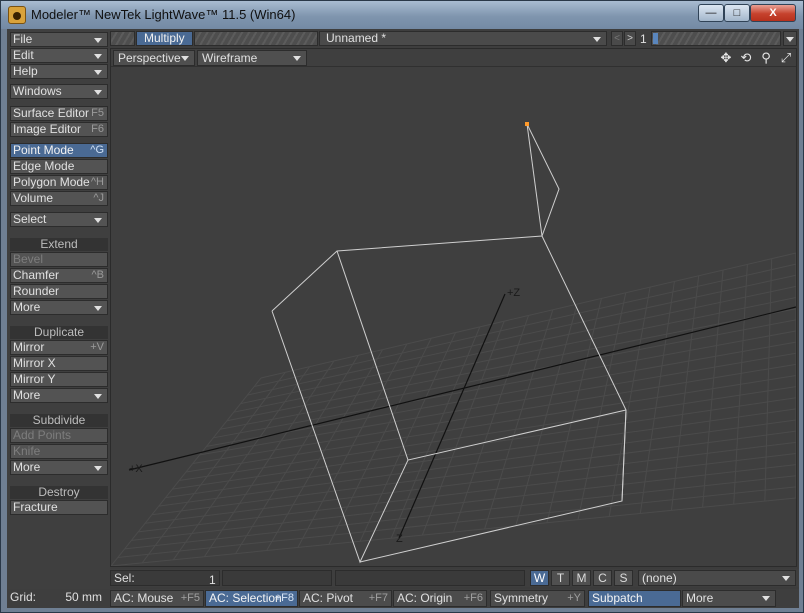 The image size is (804, 613). What do you see at coordinates (766, 58) in the screenshot?
I see `zoom-view-icon: ⚲` at bounding box center [766, 58].